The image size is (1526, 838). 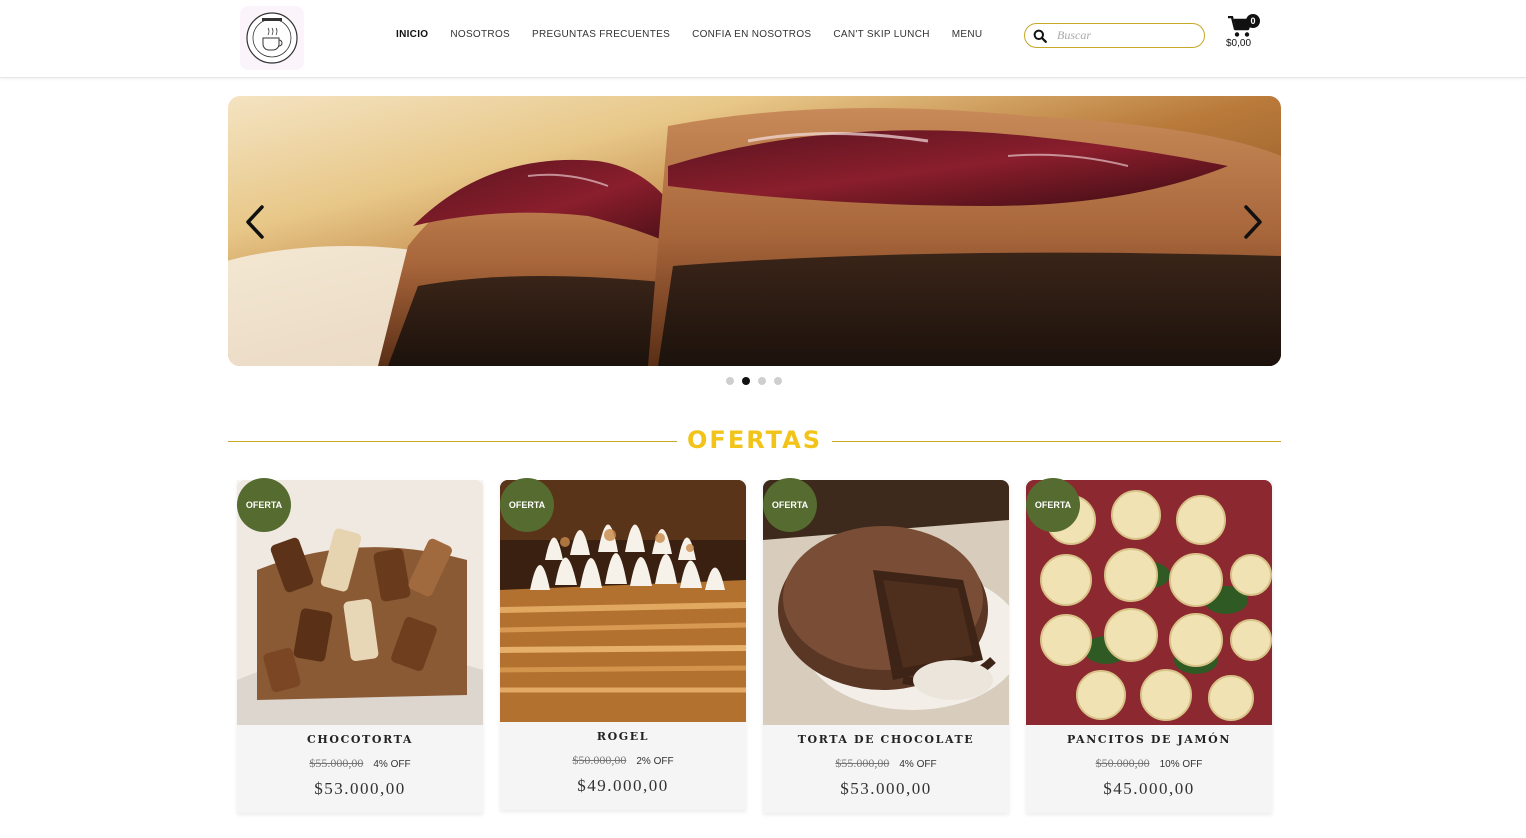 I want to click on search-box, so click(x=1114, y=35).